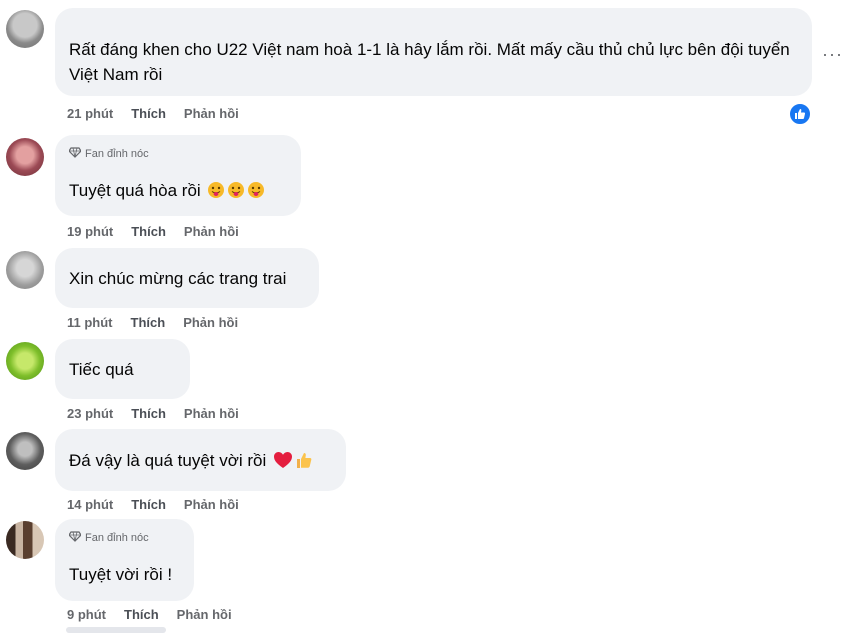 The width and height of the screenshot is (842, 633). Describe the element at coordinates (832, 54) in the screenshot. I see `more-options-icon: ···` at that location.